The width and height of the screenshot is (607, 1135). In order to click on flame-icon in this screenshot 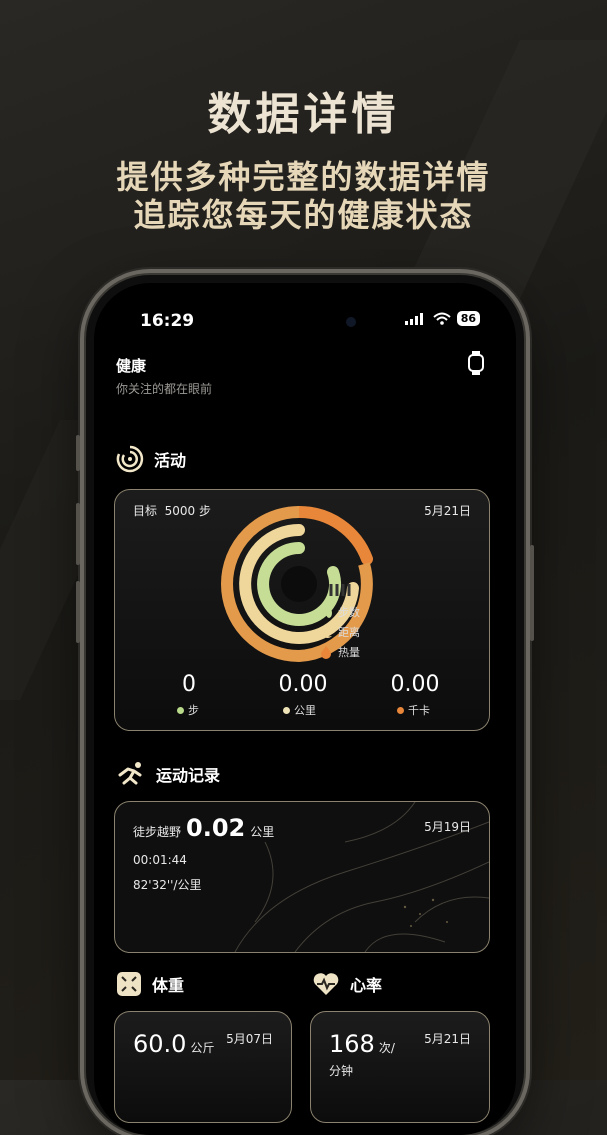, I will do `click(326, 652)`.